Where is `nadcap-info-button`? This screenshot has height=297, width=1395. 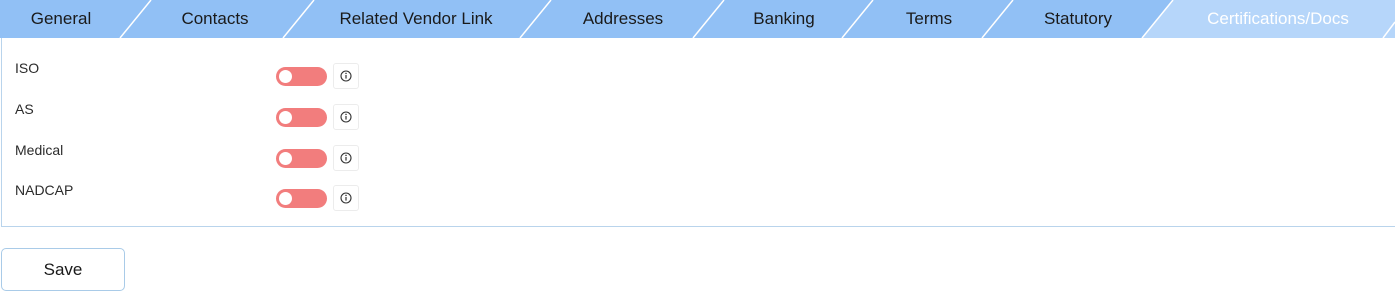
nadcap-info-button is located at coordinates (346, 198).